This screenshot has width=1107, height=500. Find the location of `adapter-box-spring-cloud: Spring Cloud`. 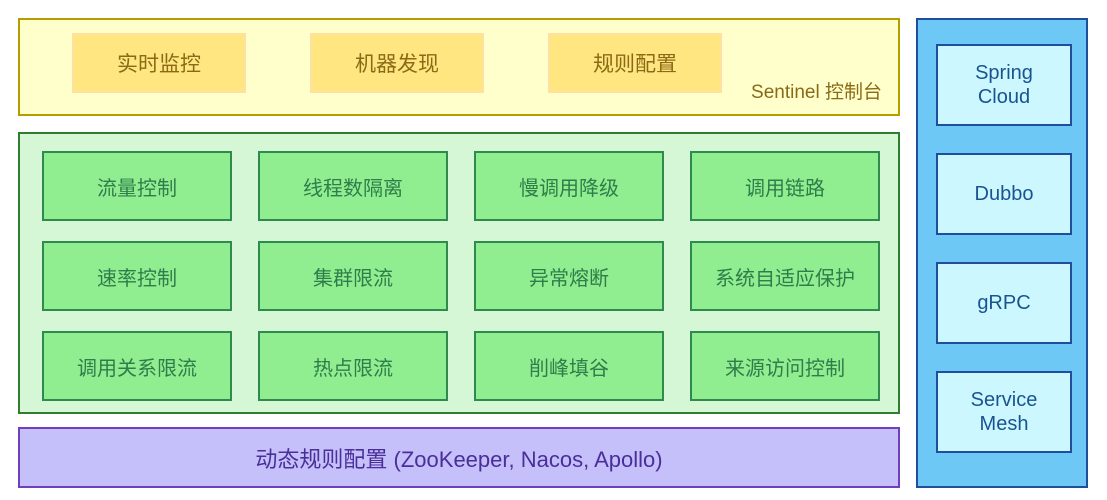

adapter-box-spring-cloud: Spring Cloud is located at coordinates (1004, 85).